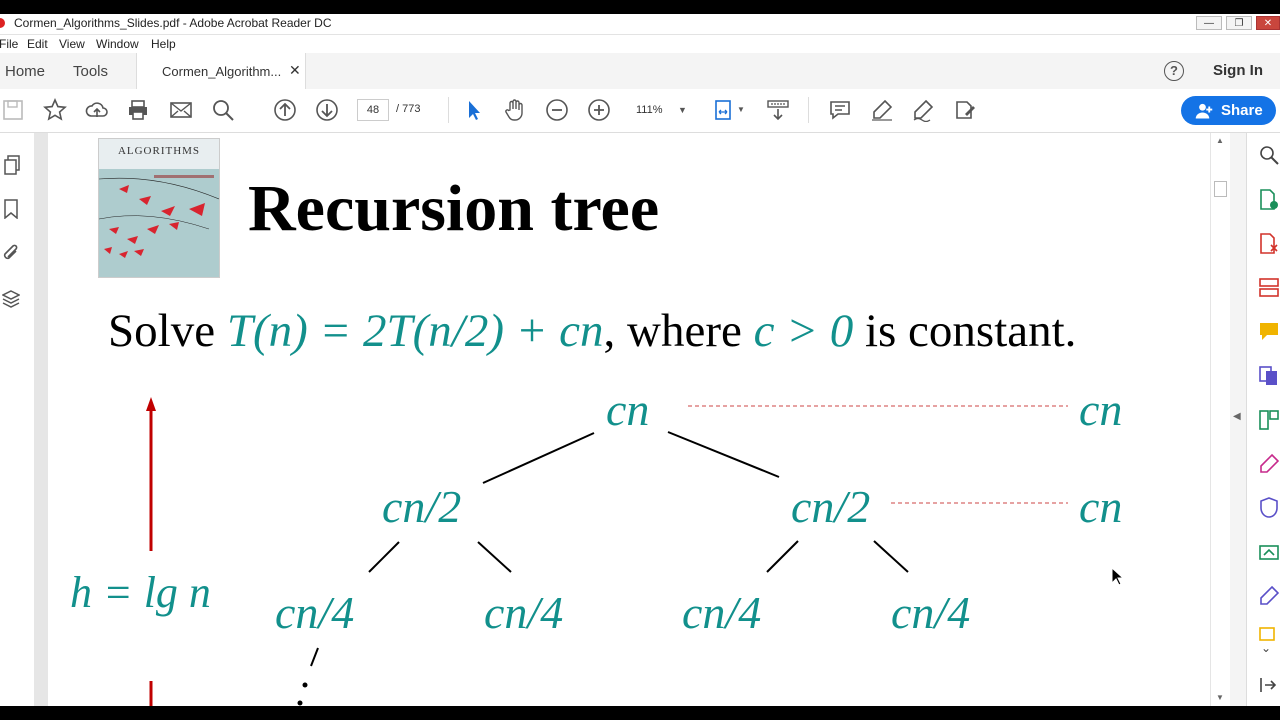  Describe the element at coordinates (1239, 23) in the screenshot. I see `maximize-button: ❐` at that location.